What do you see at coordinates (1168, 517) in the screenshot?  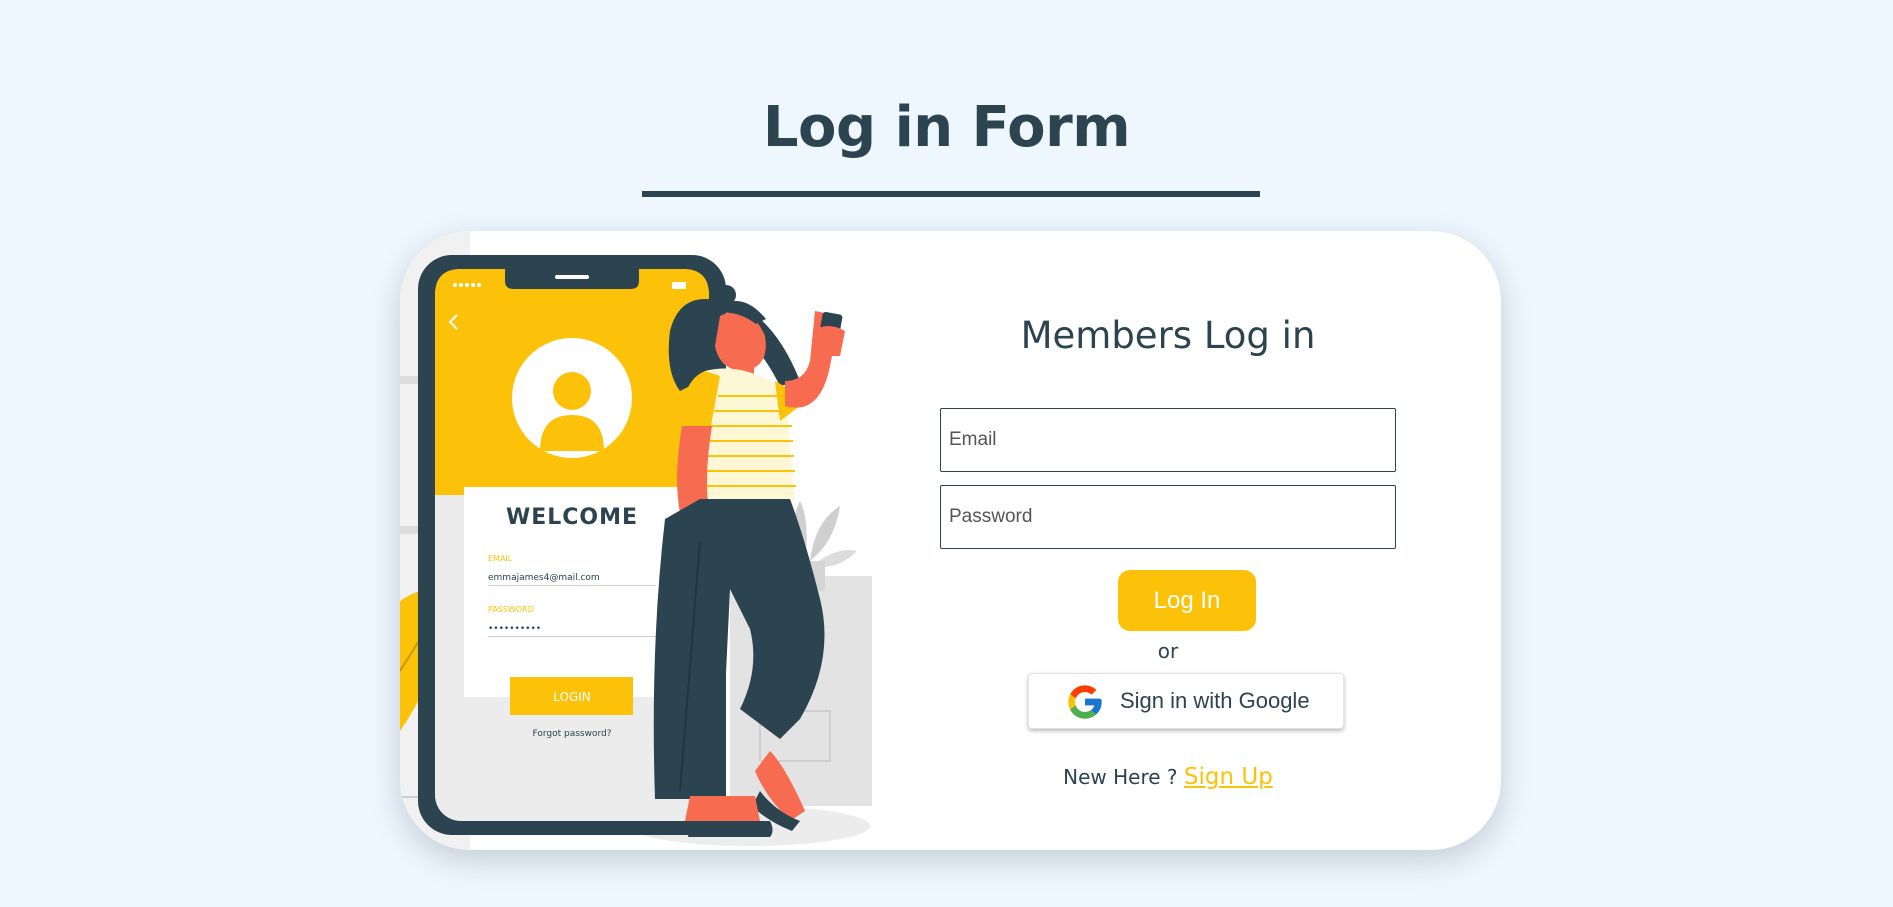 I see `password-field` at bounding box center [1168, 517].